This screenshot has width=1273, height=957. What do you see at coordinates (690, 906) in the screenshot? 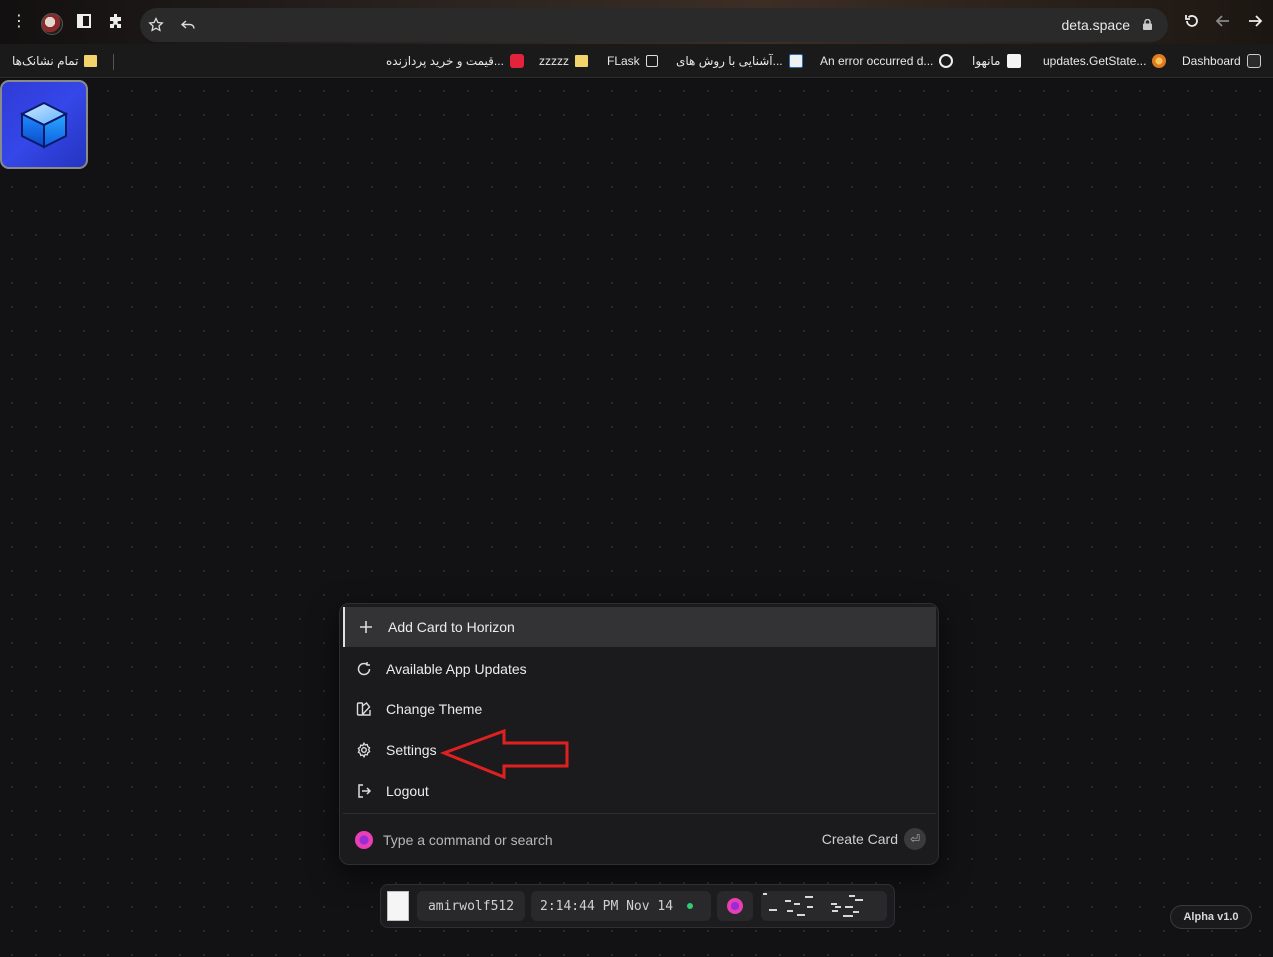
I see `online-status-icon` at bounding box center [690, 906].